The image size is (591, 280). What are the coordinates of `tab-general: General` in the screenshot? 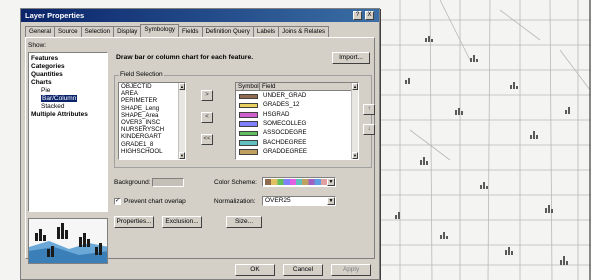 It's located at (40, 31).